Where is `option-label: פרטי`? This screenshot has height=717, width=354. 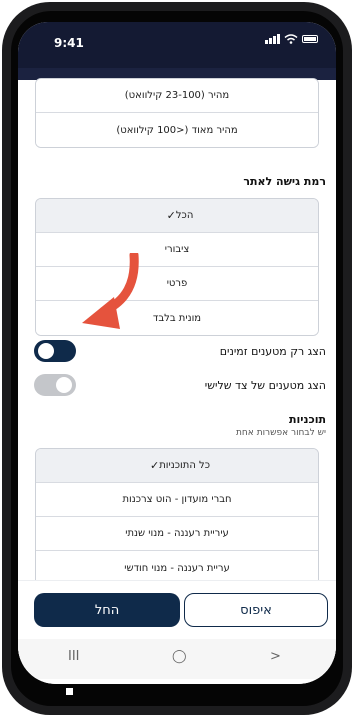 option-label: פרטי is located at coordinates (177, 283).